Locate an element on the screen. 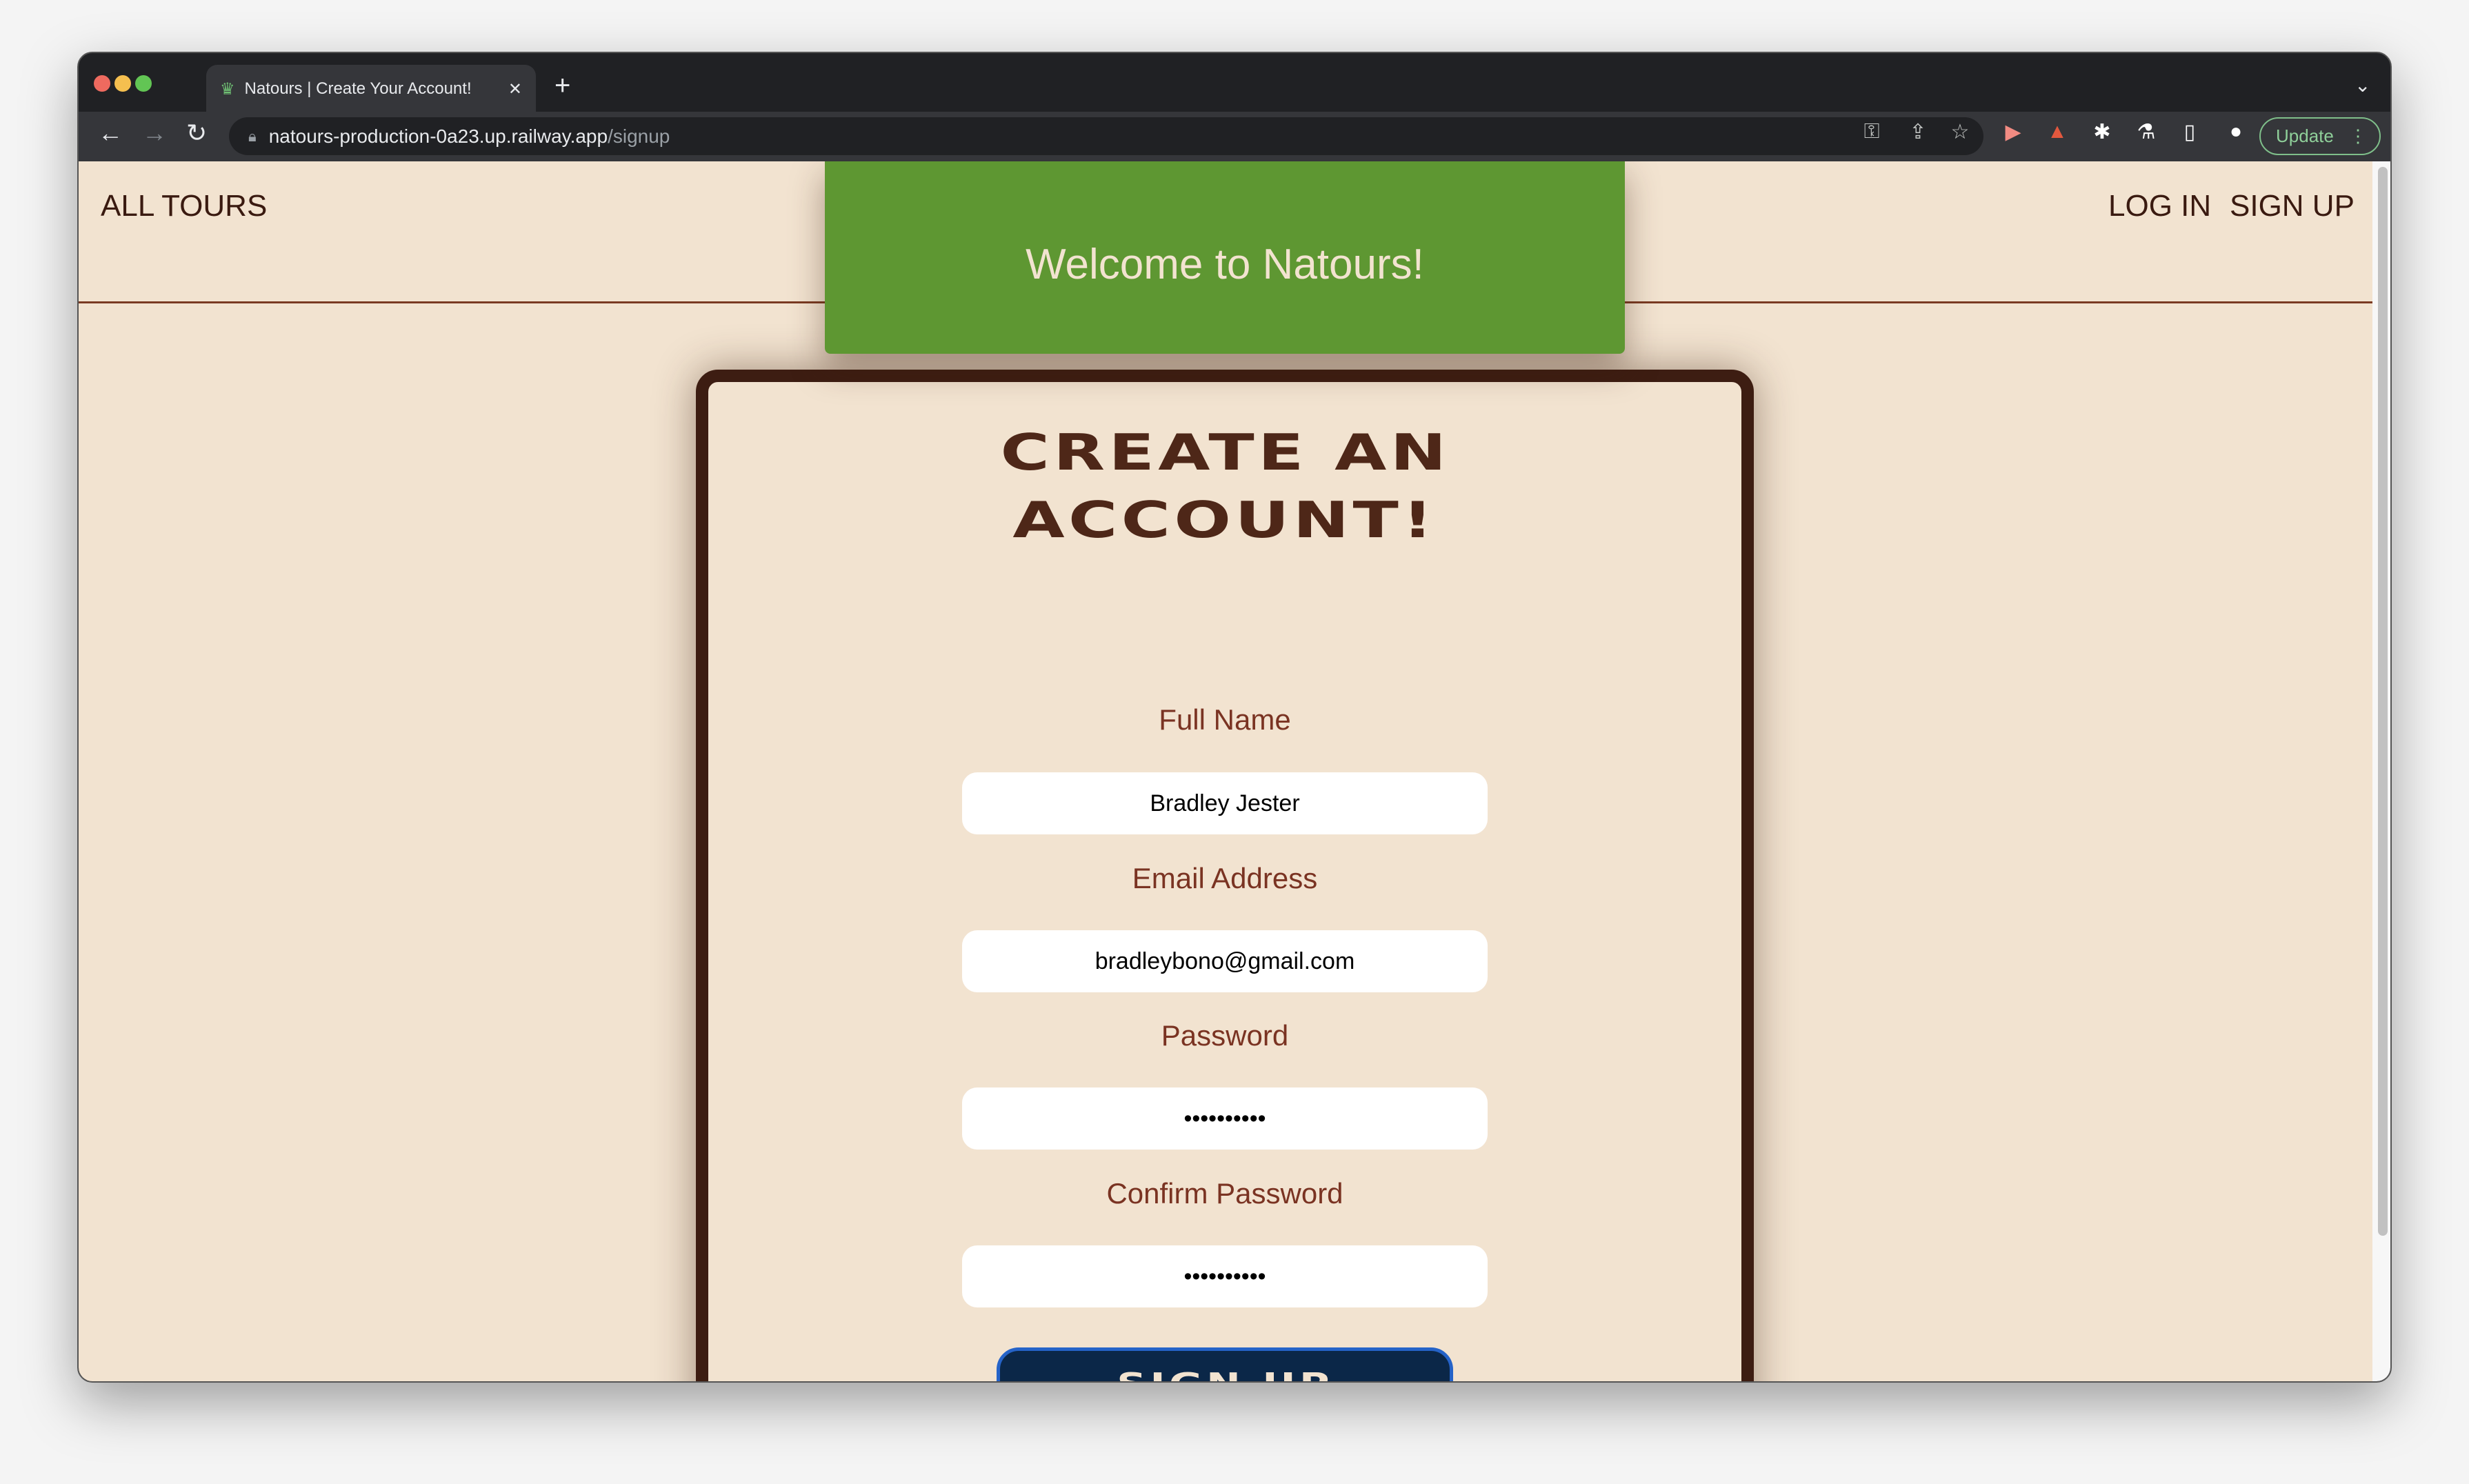  log-in-link: LOG IN is located at coordinates (2159, 206).